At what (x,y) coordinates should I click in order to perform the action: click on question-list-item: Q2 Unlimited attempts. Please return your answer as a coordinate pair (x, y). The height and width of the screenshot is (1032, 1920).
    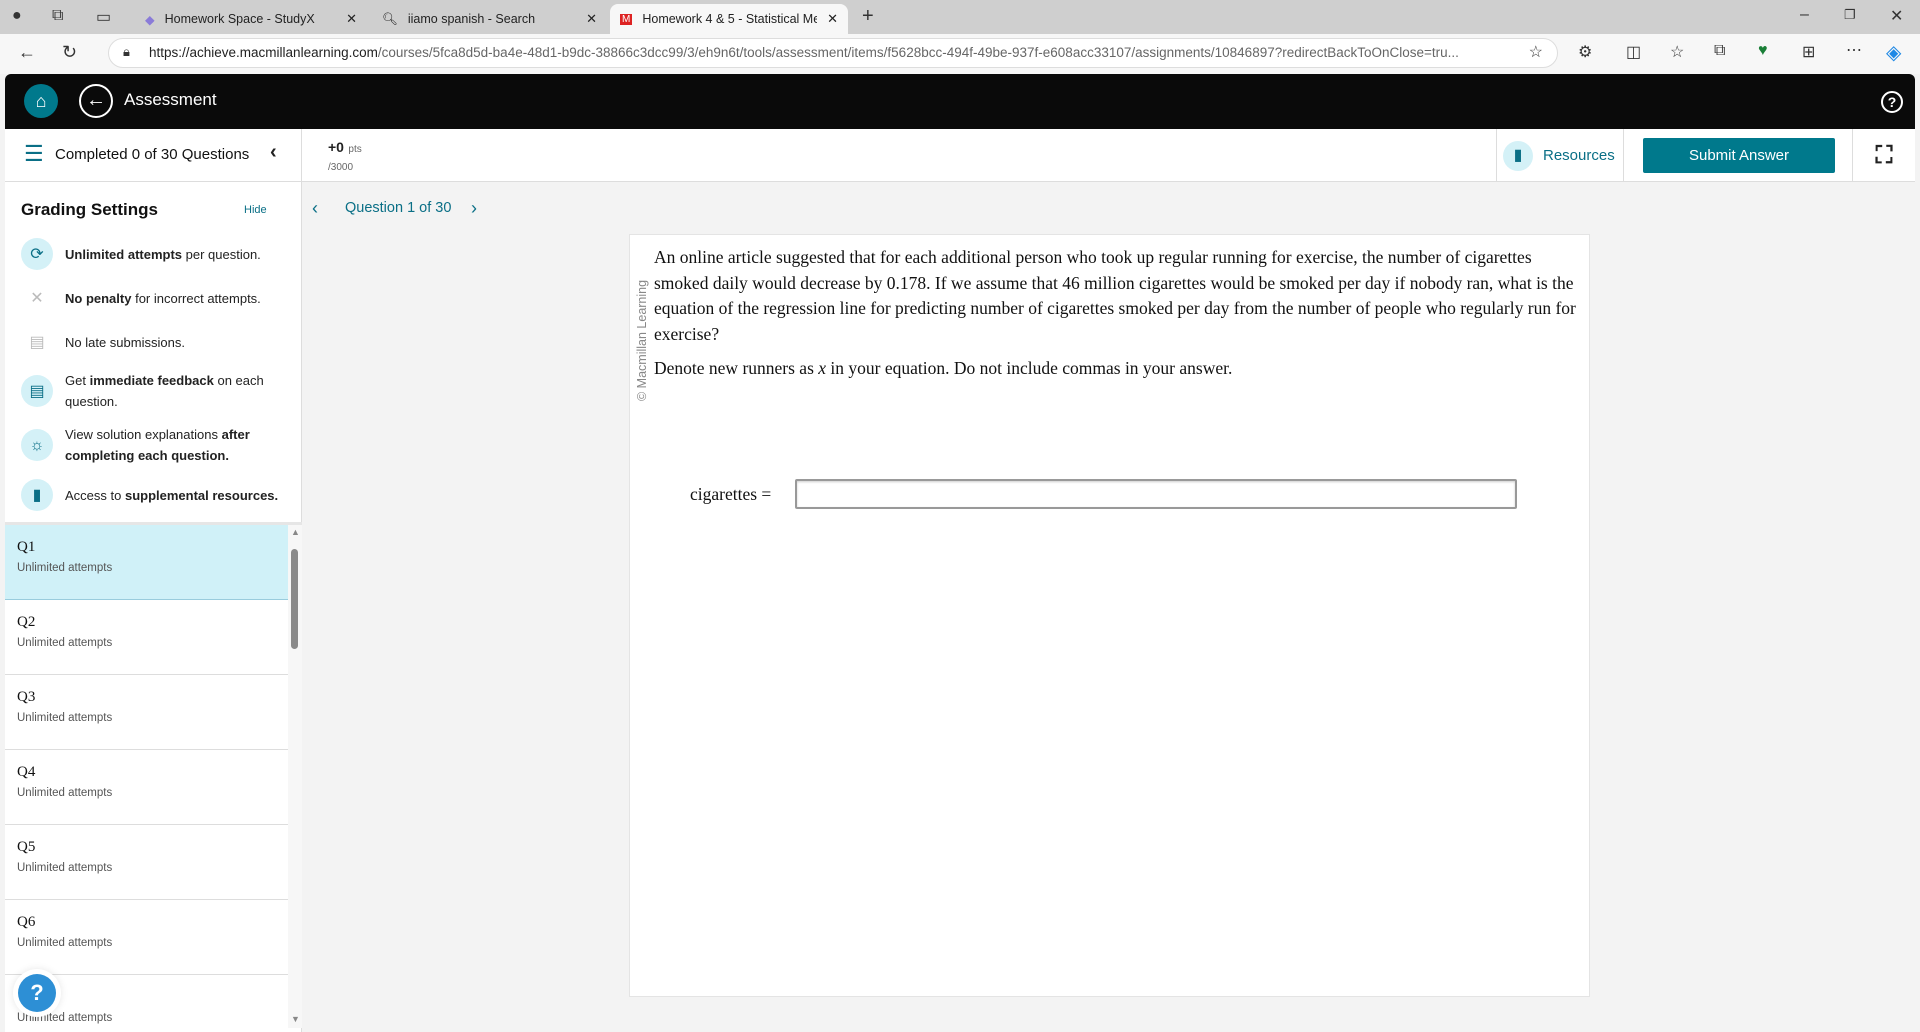
    Looking at the image, I should click on (146, 637).